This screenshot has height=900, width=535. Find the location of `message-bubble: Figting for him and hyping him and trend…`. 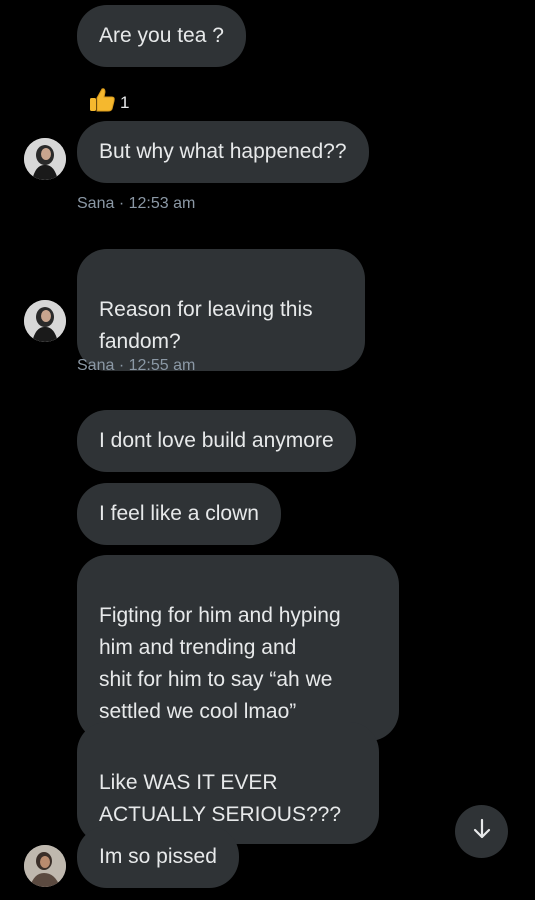

message-bubble: Figting for him and hyping him and trend… is located at coordinates (238, 648).